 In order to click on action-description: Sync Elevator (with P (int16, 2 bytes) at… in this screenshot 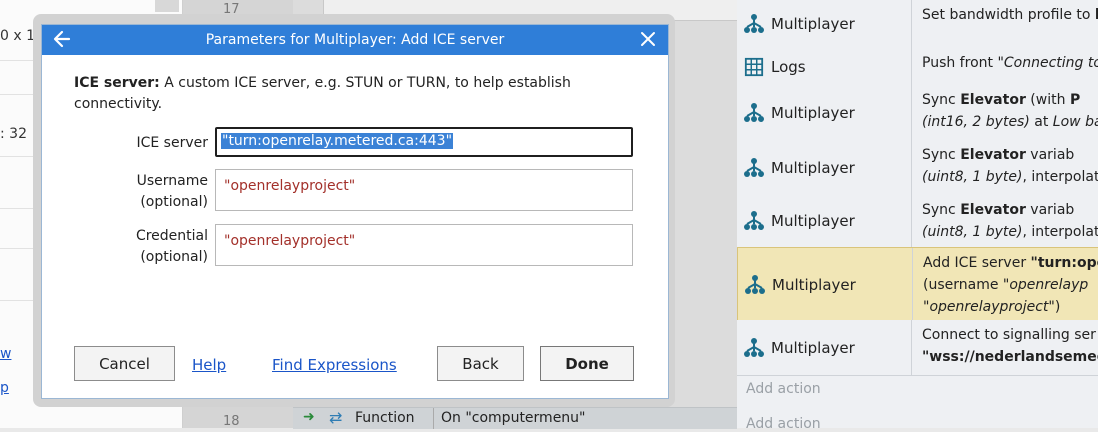, I will do `click(1010, 111)`.